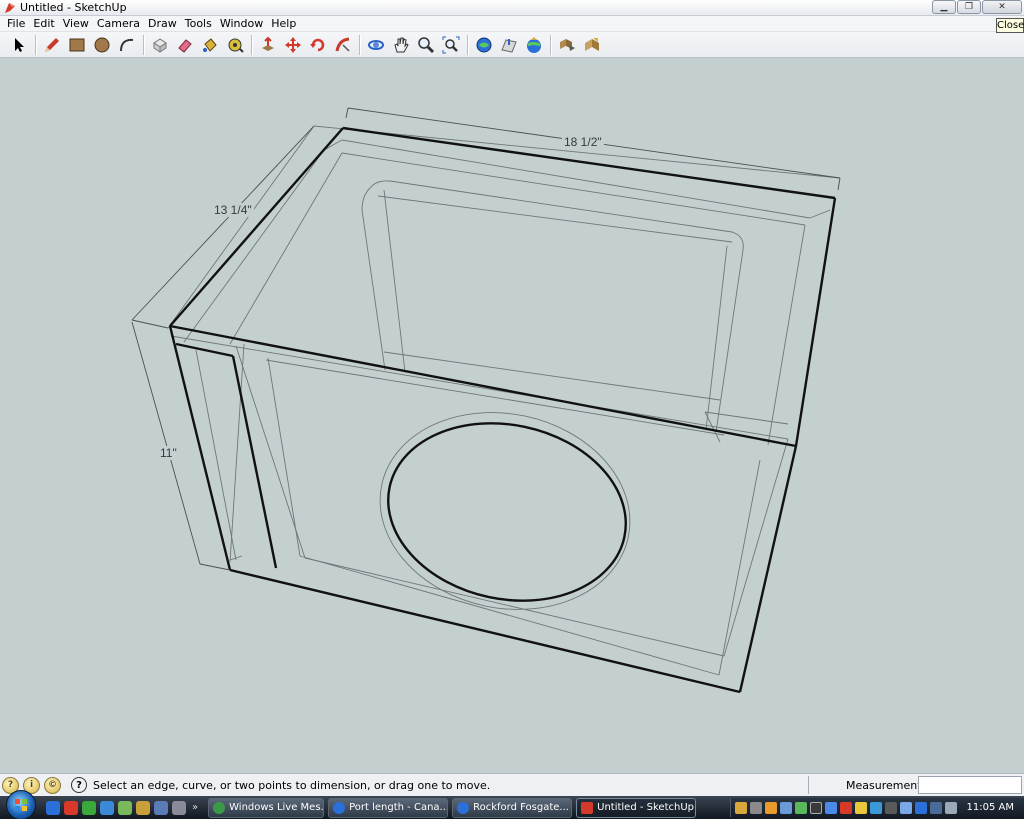 The image size is (1024, 819). Describe the element at coordinates (17, 23) in the screenshot. I see `menu-file: File` at that location.